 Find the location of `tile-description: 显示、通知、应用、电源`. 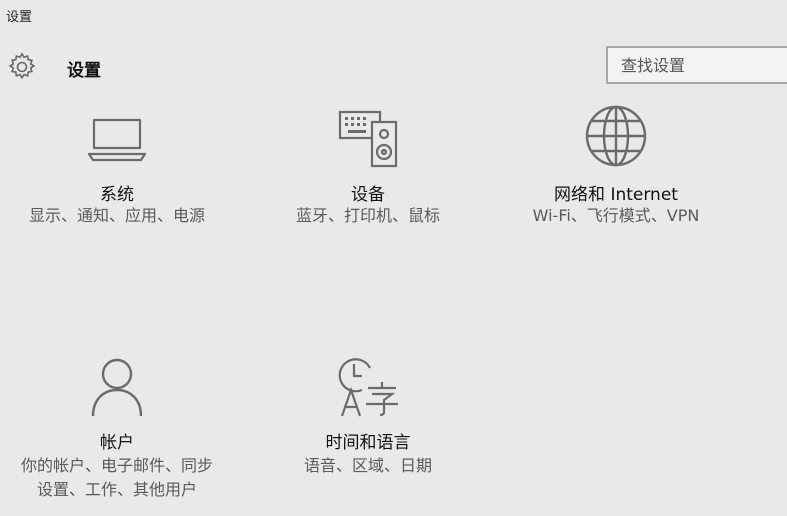

tile-description: 显示、通知、应用、电源 is located at coordinates (116, 215).